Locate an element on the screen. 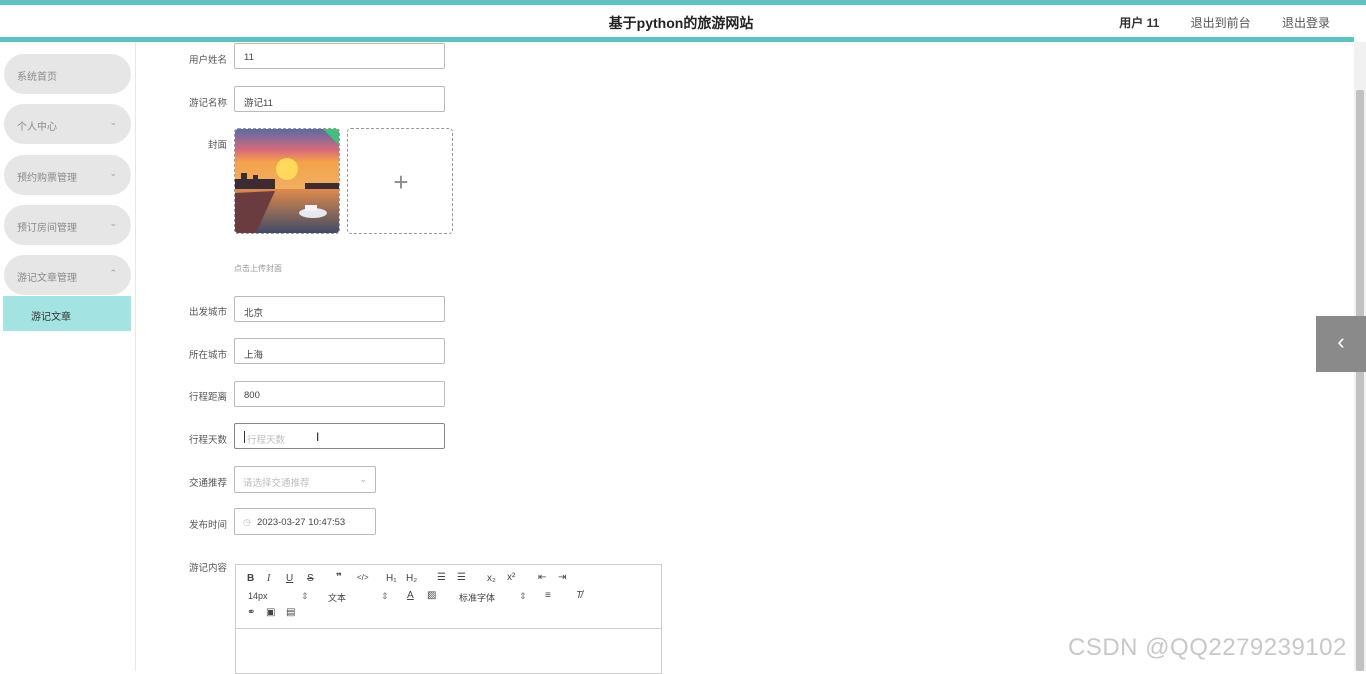  chevron-left-icon: ‹ is located at coordinates (1341, 341).